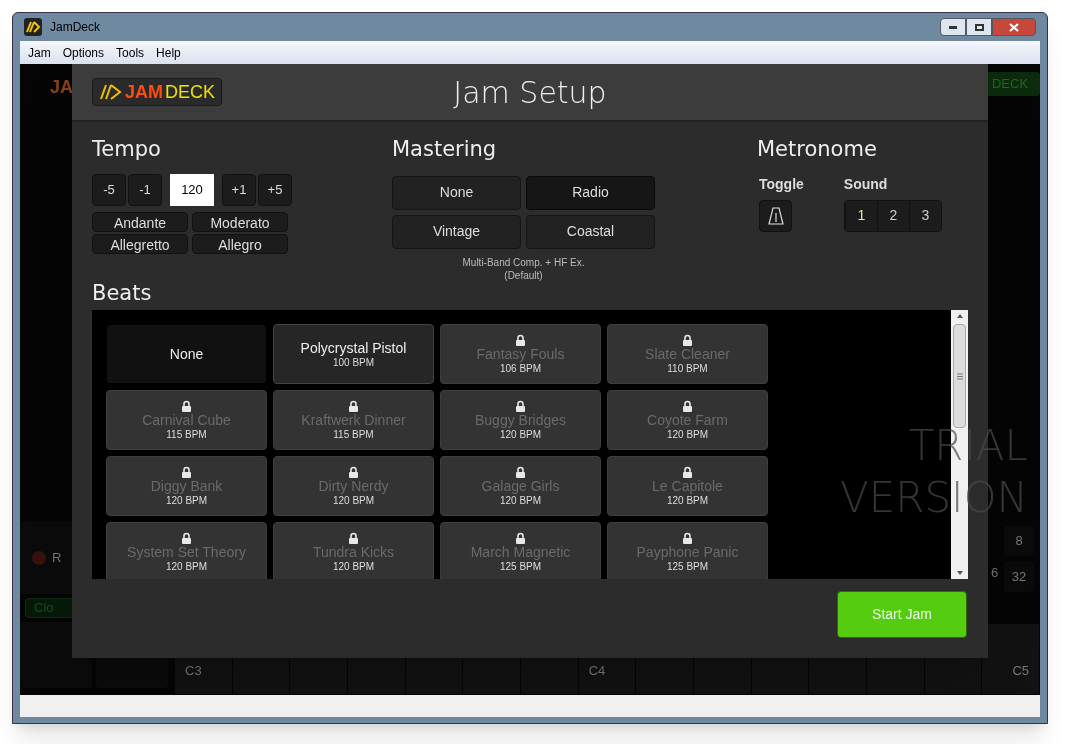 The image size is (1068, 744). I want to click on logo-mark-icon, so click(111, 92).